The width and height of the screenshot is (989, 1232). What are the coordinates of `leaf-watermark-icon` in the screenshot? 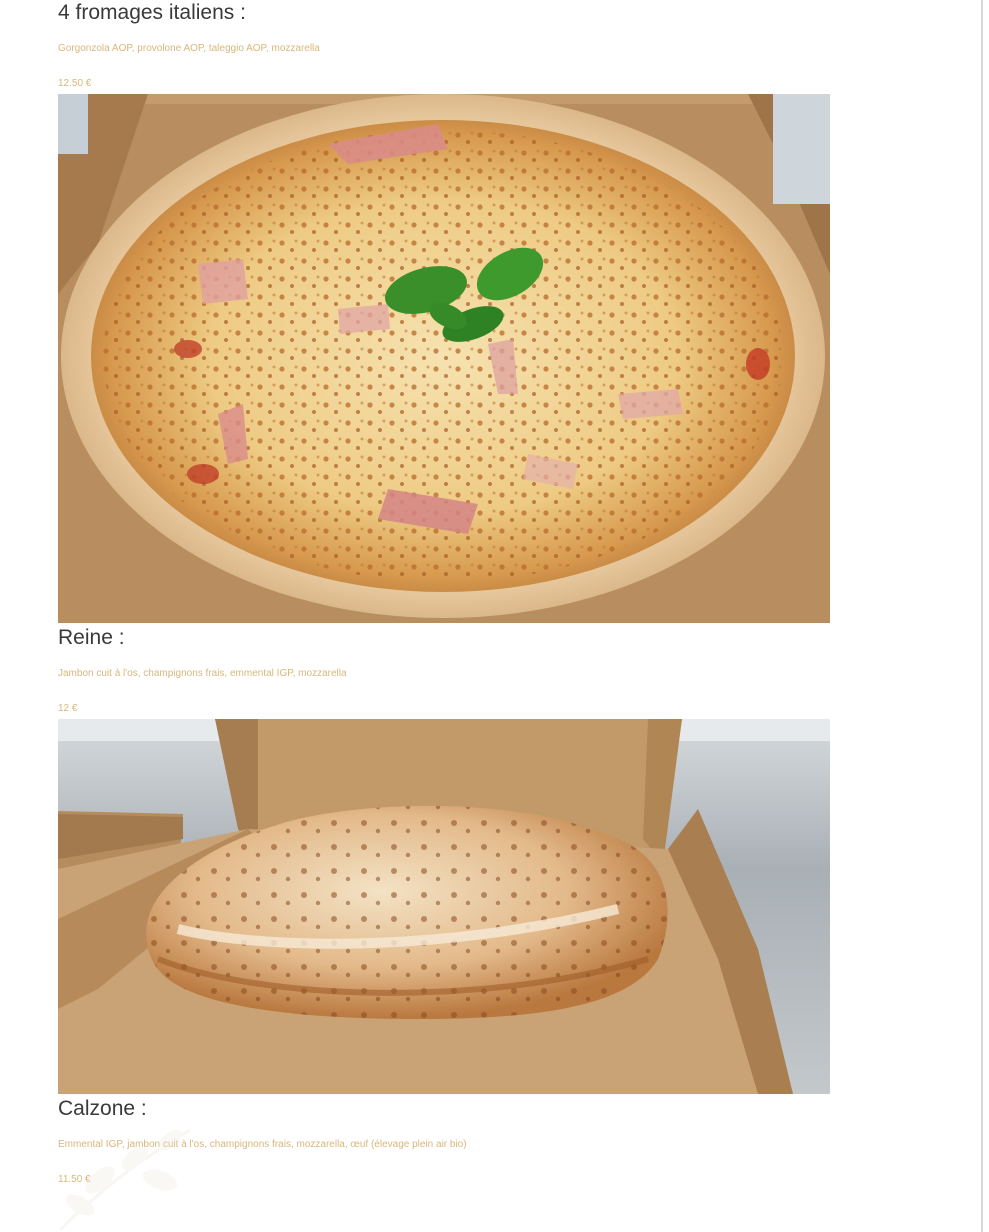 It's located at (124, 1180).